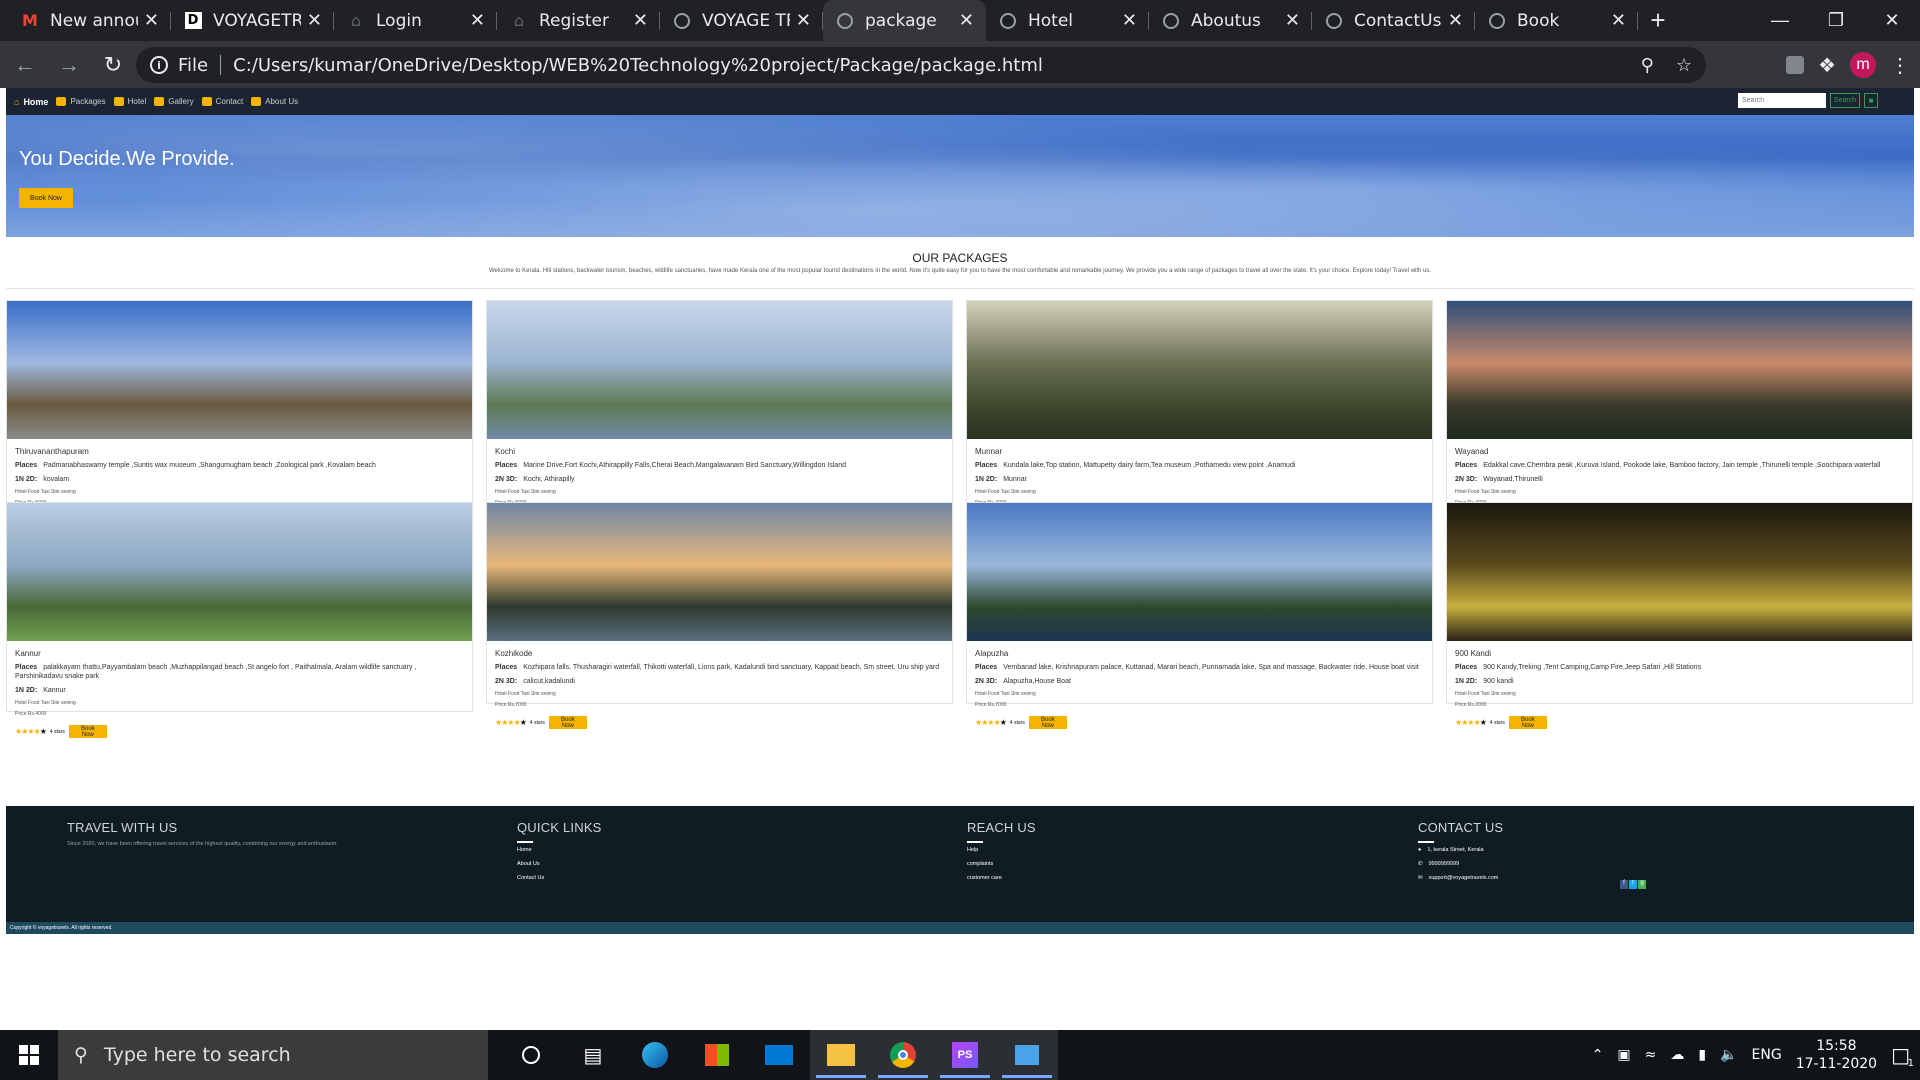 The width and height of the screenshot is (1920, 1080). What do you see at coordinates (1836, 1055) in the screenshot?
I see `clock: 15:58 17-11-2020` at bounding box center [1836, 1055].